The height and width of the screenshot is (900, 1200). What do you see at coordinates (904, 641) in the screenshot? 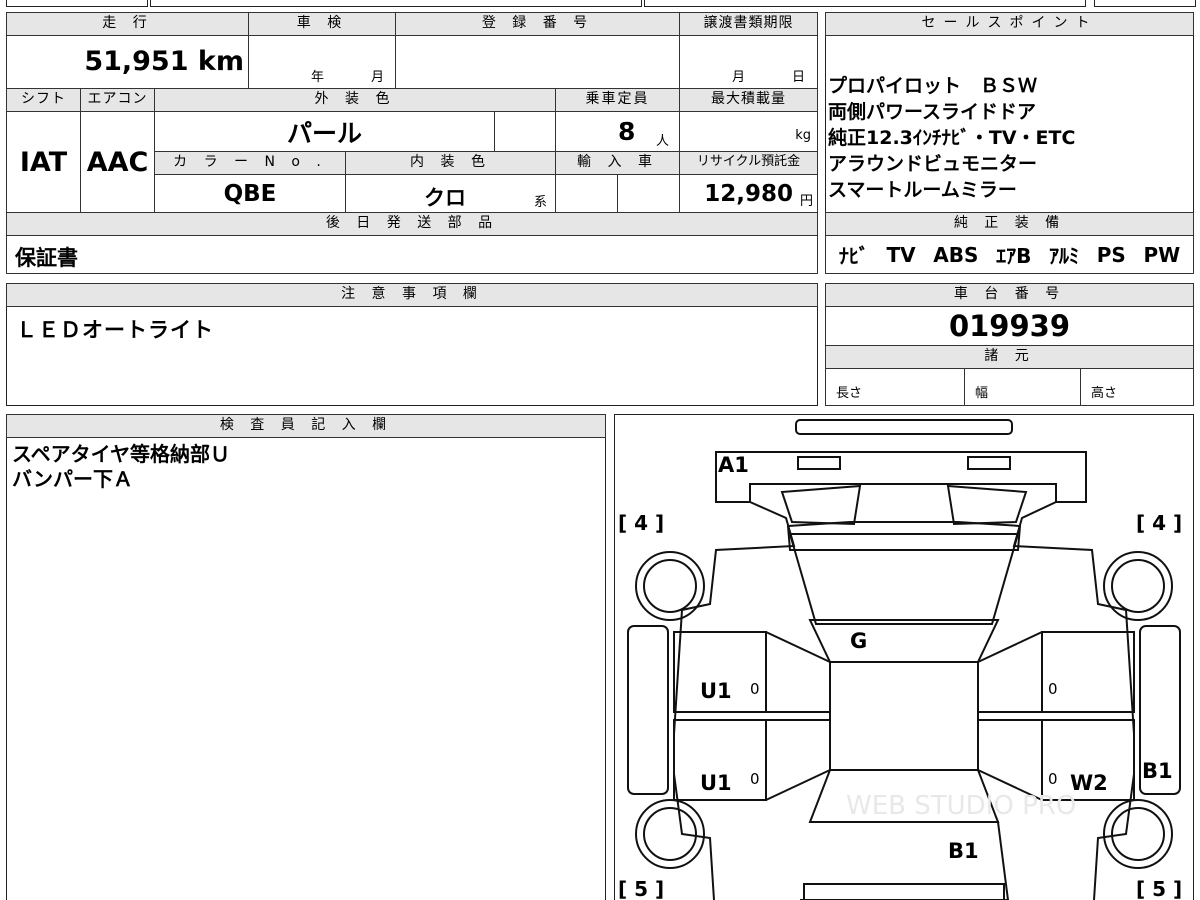
I see `roof-front` at bounding box center [904, 641].